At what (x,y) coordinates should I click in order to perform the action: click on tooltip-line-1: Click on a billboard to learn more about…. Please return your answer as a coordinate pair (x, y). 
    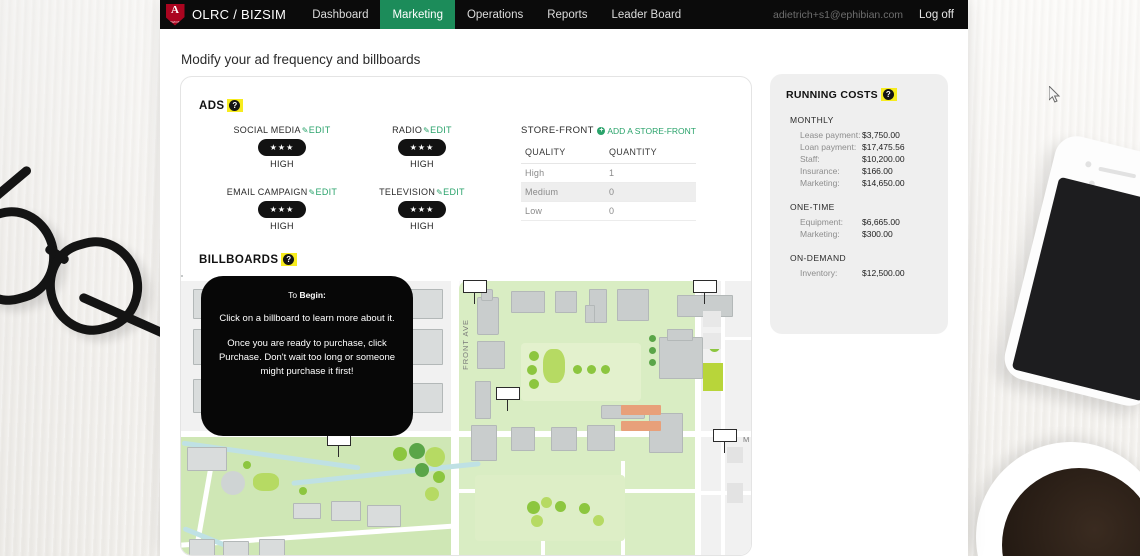
    Looking at the image, I should click on (307, 318).